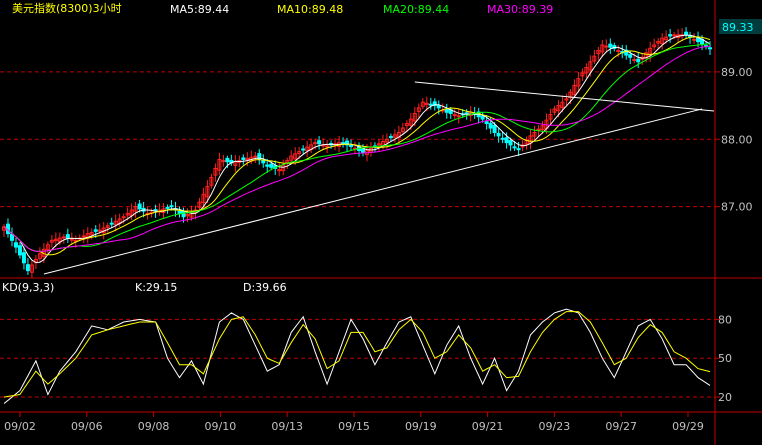 Image resolution: width=762 pixels, height=445 pixels. I want to click on price-tick-label: 89.00, so click(737, 72).